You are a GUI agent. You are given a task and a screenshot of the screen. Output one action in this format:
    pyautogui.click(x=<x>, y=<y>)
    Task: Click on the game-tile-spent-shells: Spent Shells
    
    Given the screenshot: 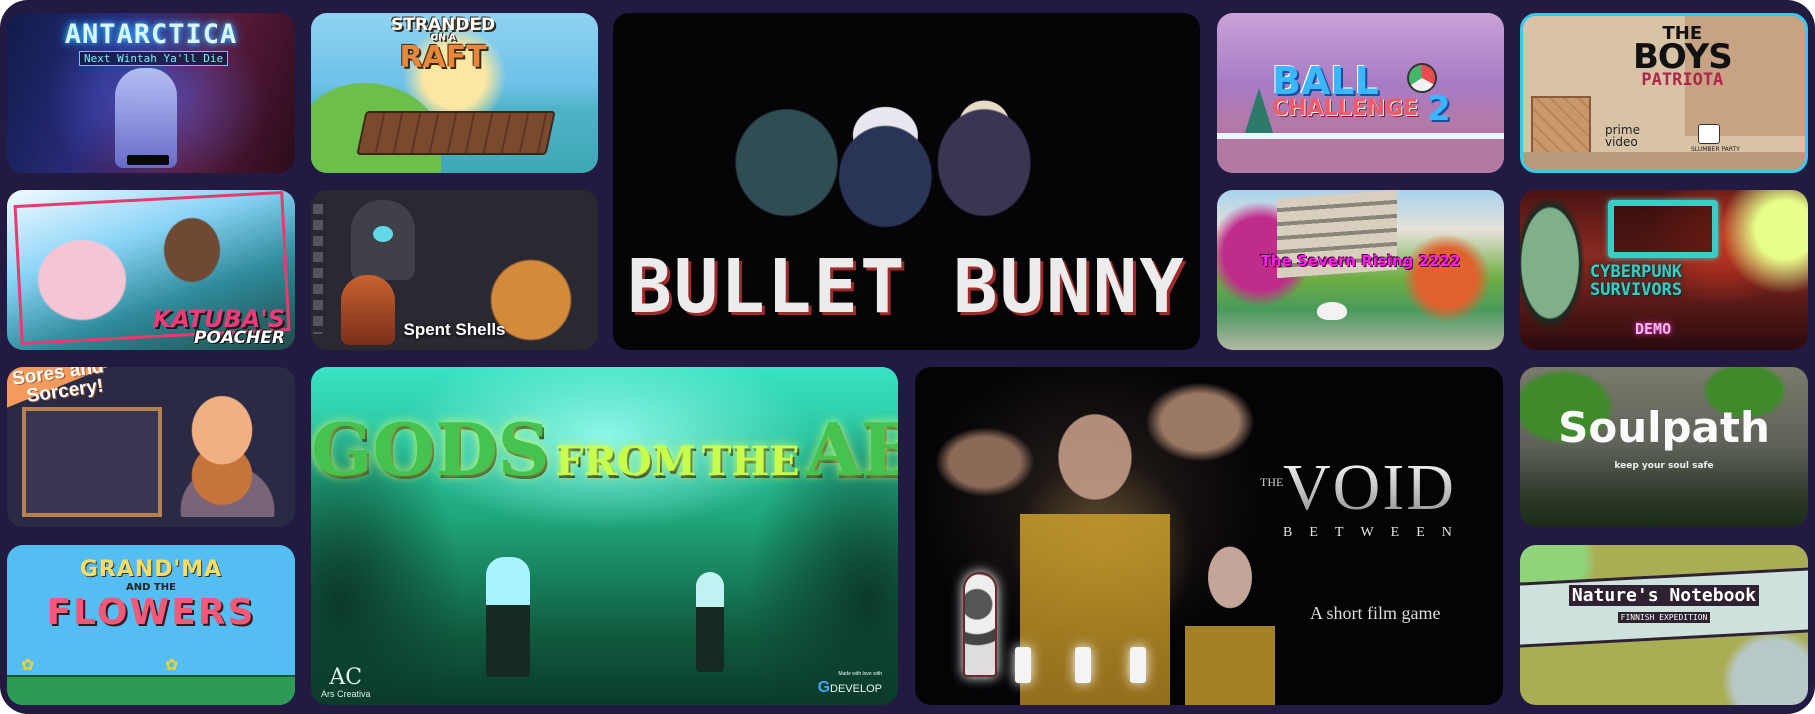 What is the action you would take?
    pyautogui.click(x=454, y=270)
    